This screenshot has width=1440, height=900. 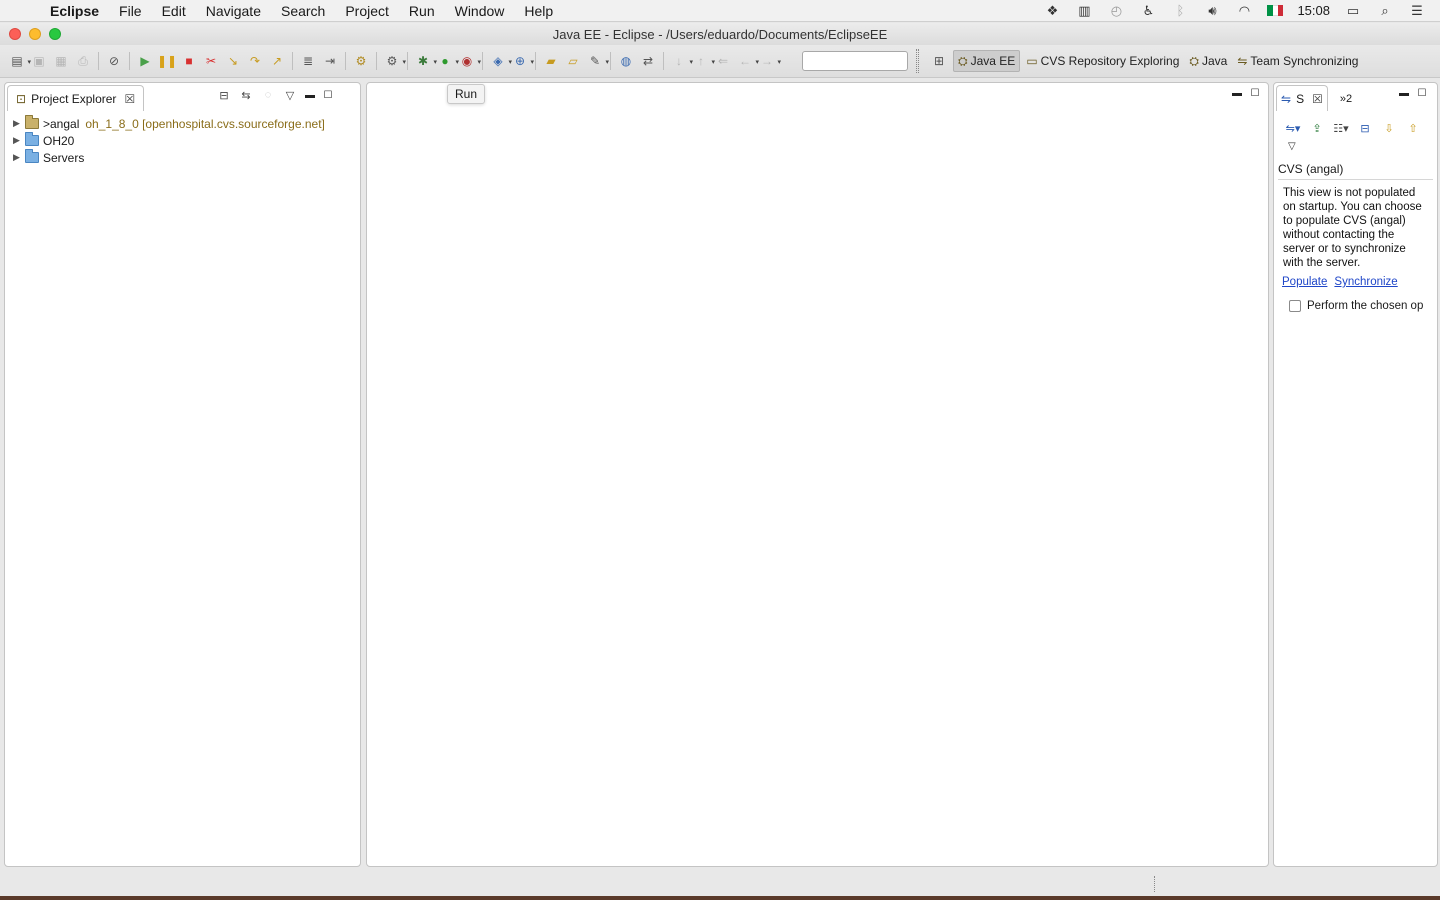 I want to click on tab-project-explorer: ⊡ Project Explorer ☒, so click(x=76, y=98).